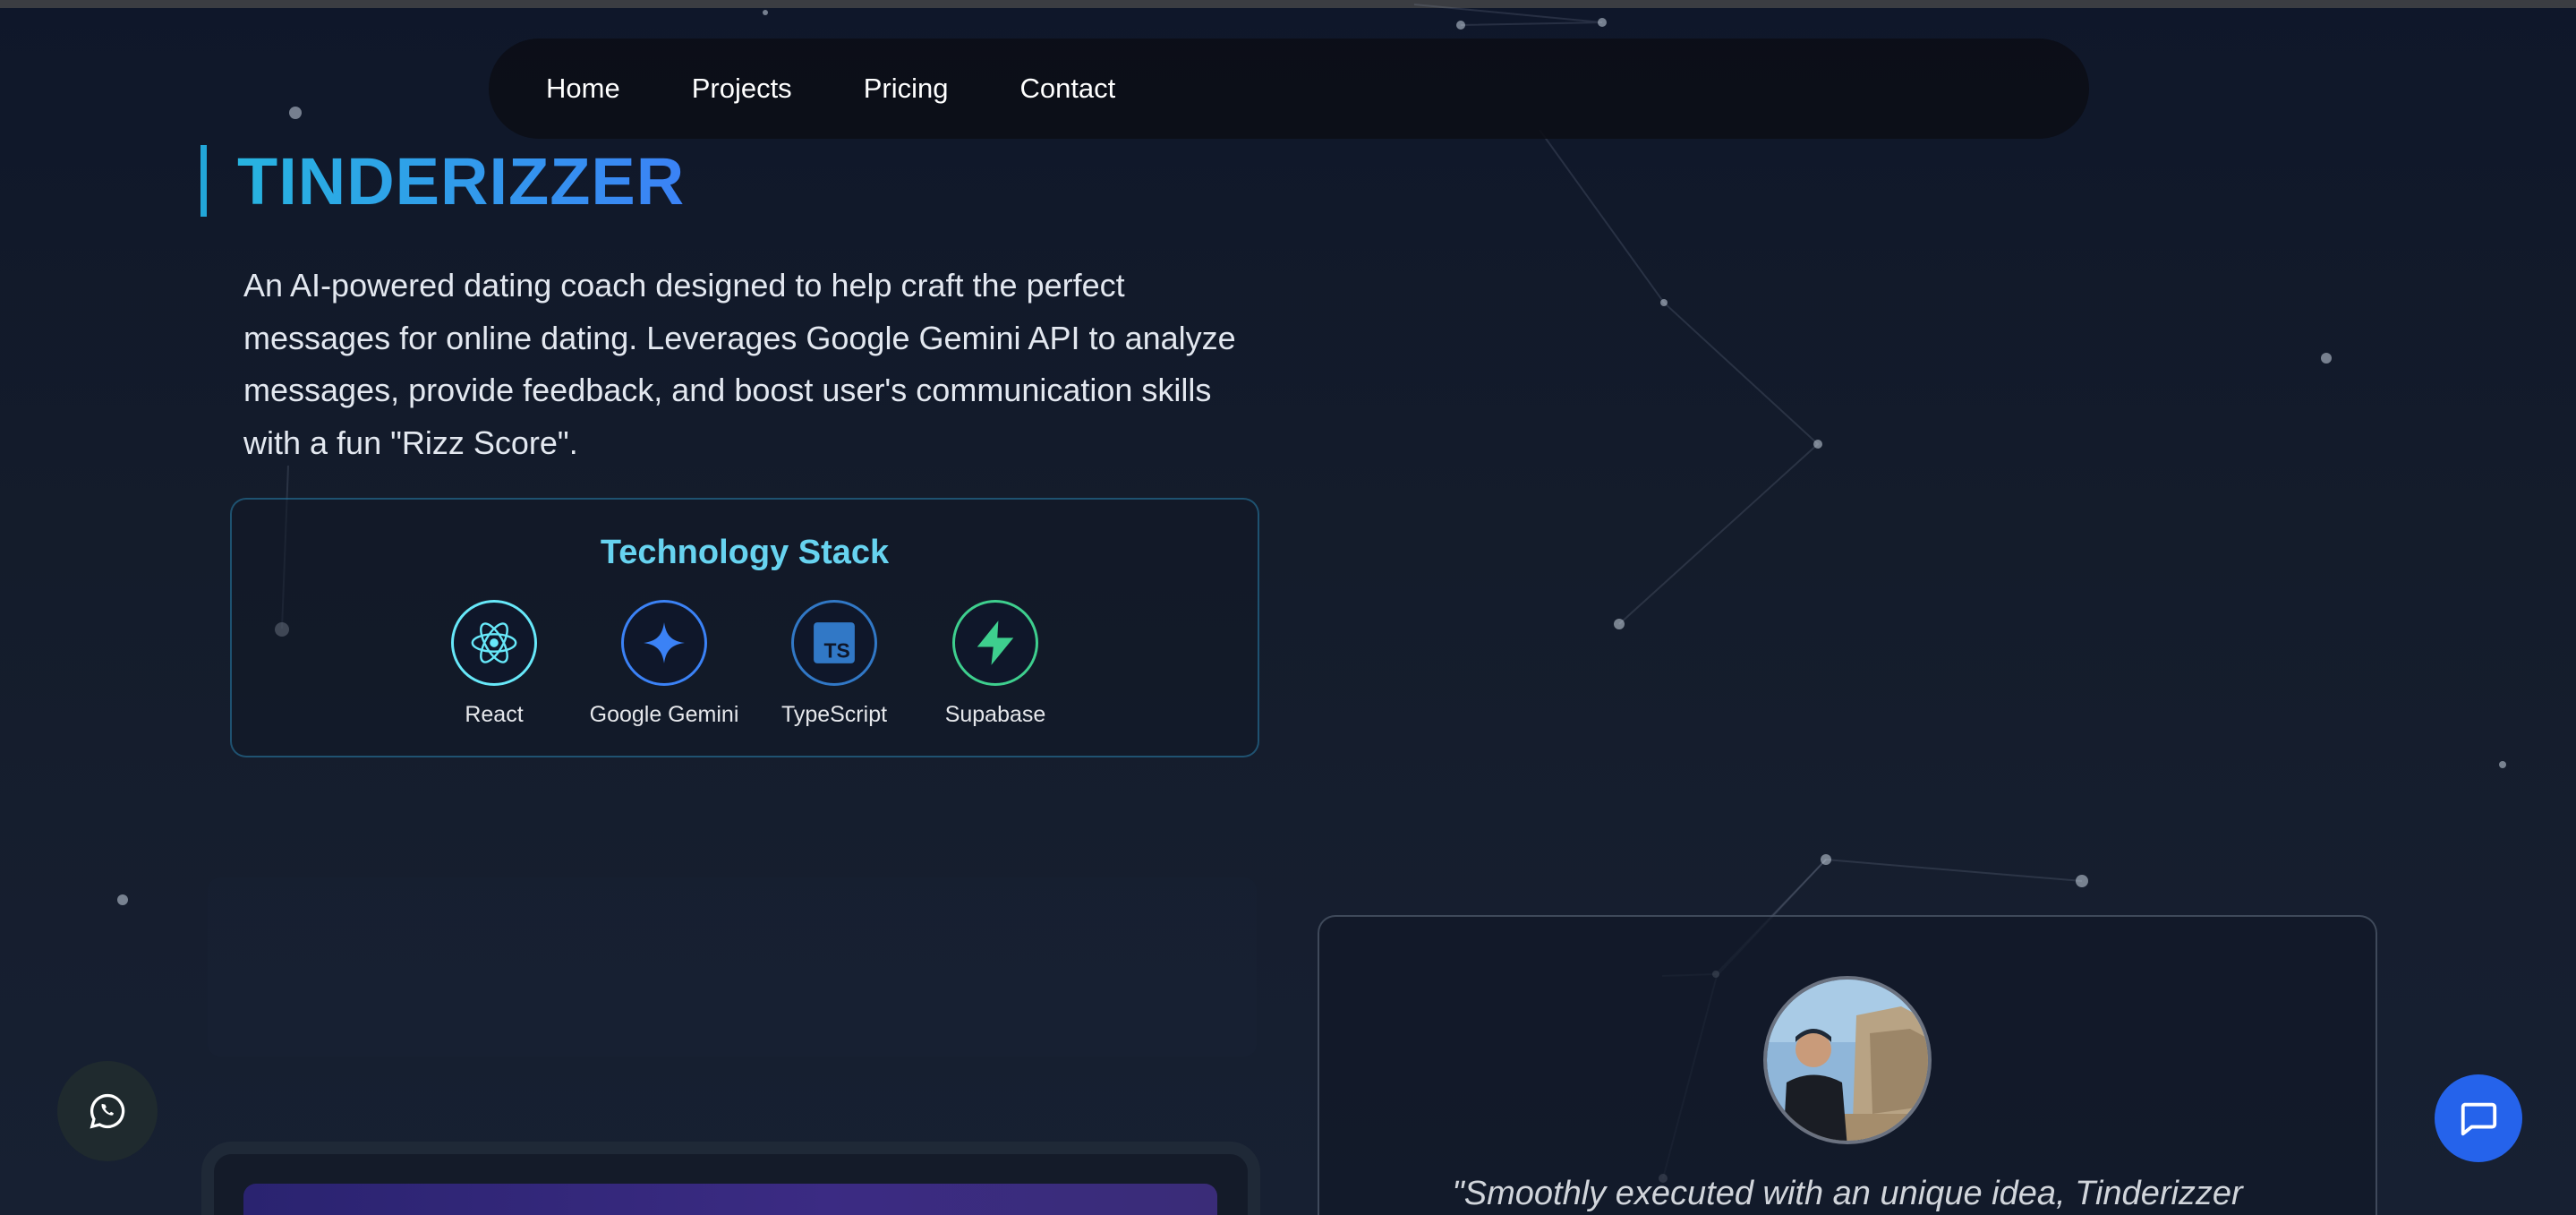 Image resolution: width=2576 pixels, height=1215 pixels. Describe the element at coordinates (494, 714) in the screenshot. I see `tech-label-react: React` at that location.